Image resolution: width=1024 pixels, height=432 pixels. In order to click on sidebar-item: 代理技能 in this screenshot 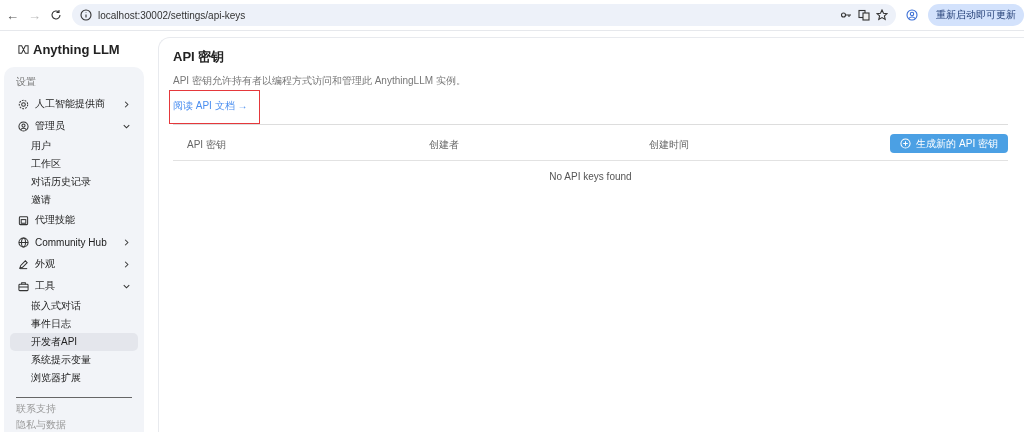, I will do `click(74, 220)`.